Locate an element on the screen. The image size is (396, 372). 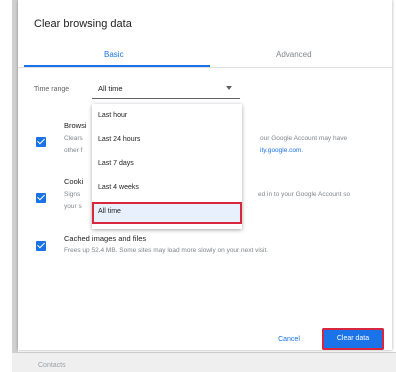
browsing-history-desc-line1: Clears is located at coordinates (73, 138).